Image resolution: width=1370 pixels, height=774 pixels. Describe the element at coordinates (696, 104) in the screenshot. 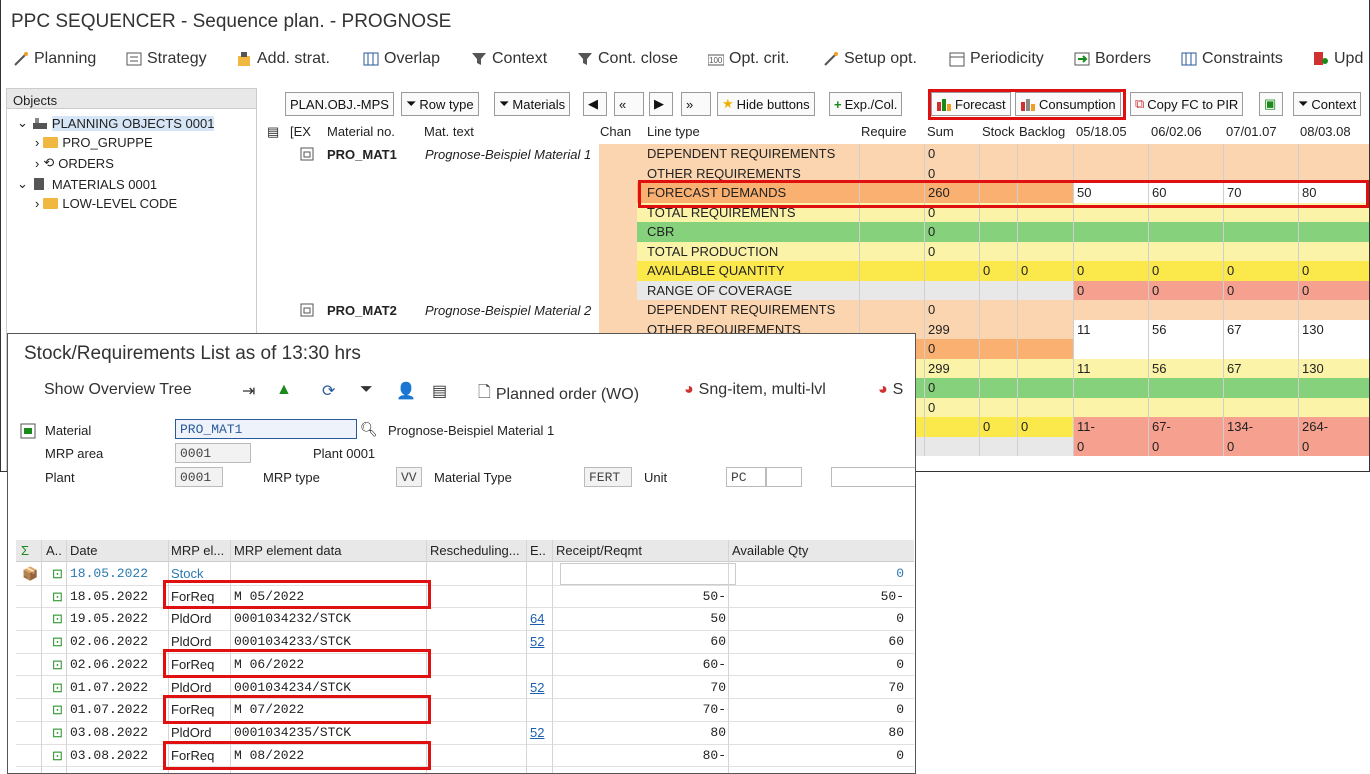

I see `last-button: »` at that location.